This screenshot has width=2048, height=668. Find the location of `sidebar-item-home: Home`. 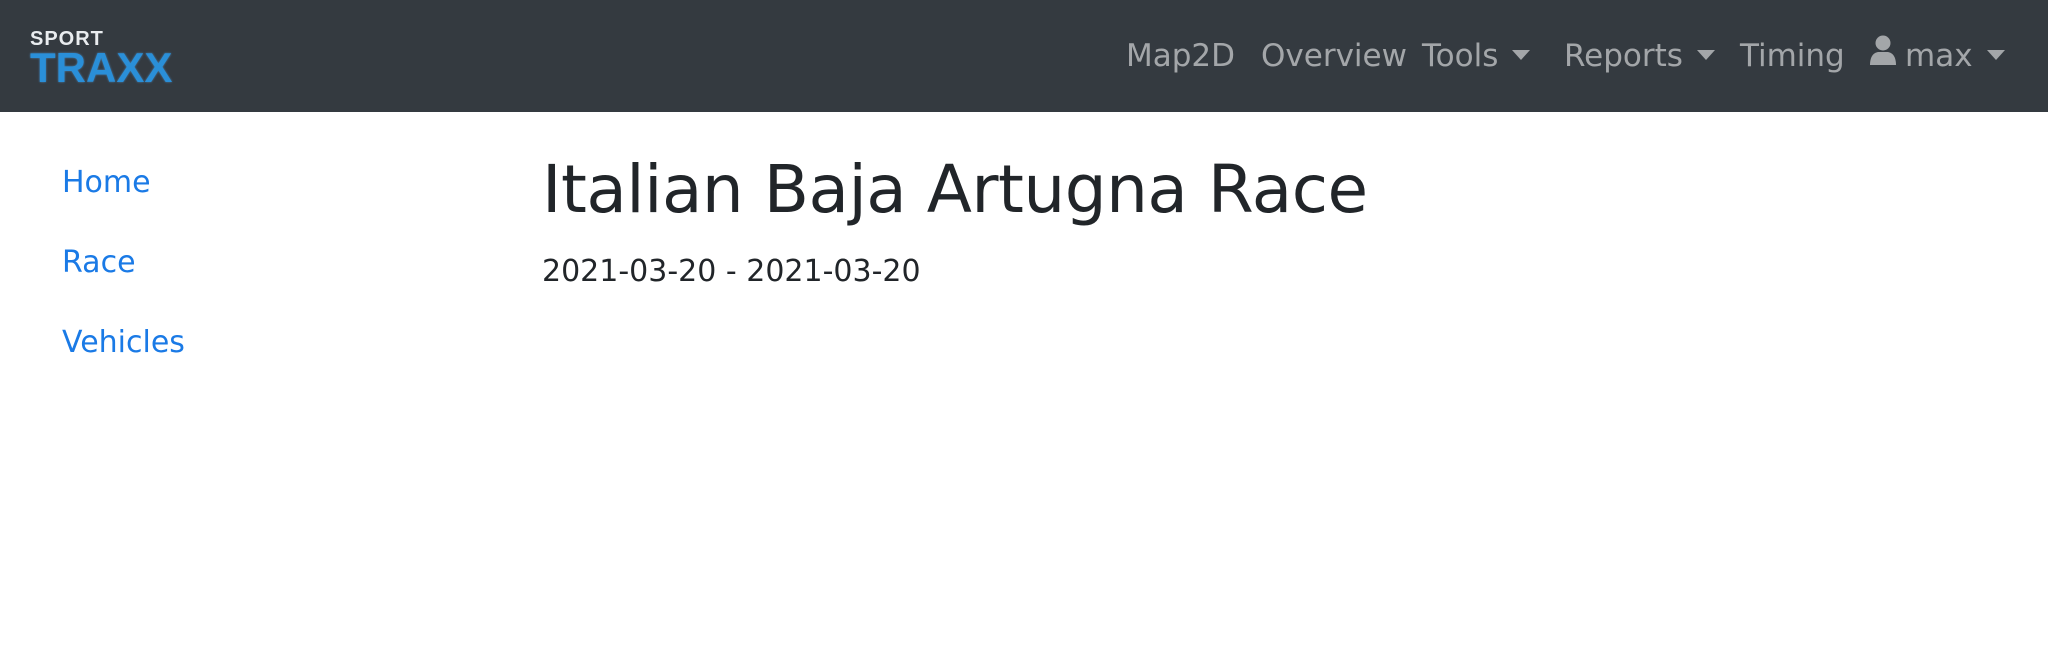

sidebar-item-home: Home is located at coordinates (106, 183).